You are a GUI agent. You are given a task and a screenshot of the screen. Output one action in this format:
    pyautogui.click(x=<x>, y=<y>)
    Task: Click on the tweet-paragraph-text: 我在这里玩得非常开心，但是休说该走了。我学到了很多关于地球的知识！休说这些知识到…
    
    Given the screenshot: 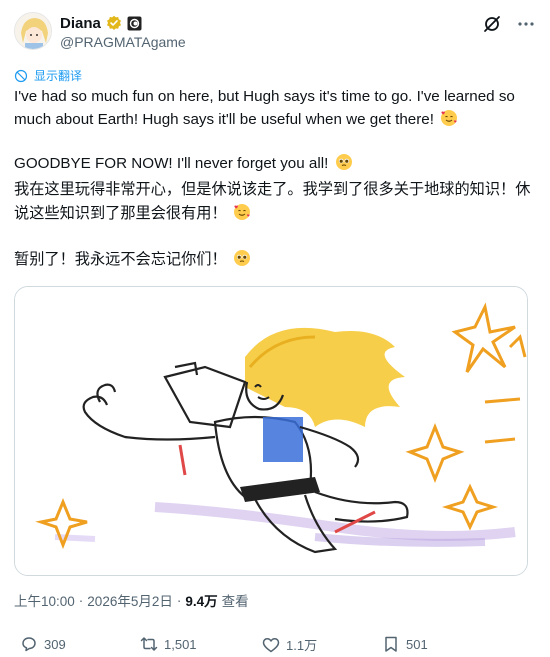 What is the action you would take?
    pyautogui.click(x=272, y=201)
    